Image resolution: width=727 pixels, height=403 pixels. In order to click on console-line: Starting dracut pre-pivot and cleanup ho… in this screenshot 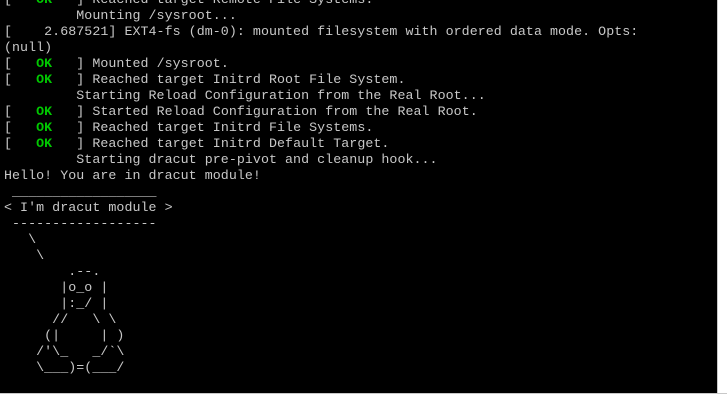, I will do `click(221, 160)`.